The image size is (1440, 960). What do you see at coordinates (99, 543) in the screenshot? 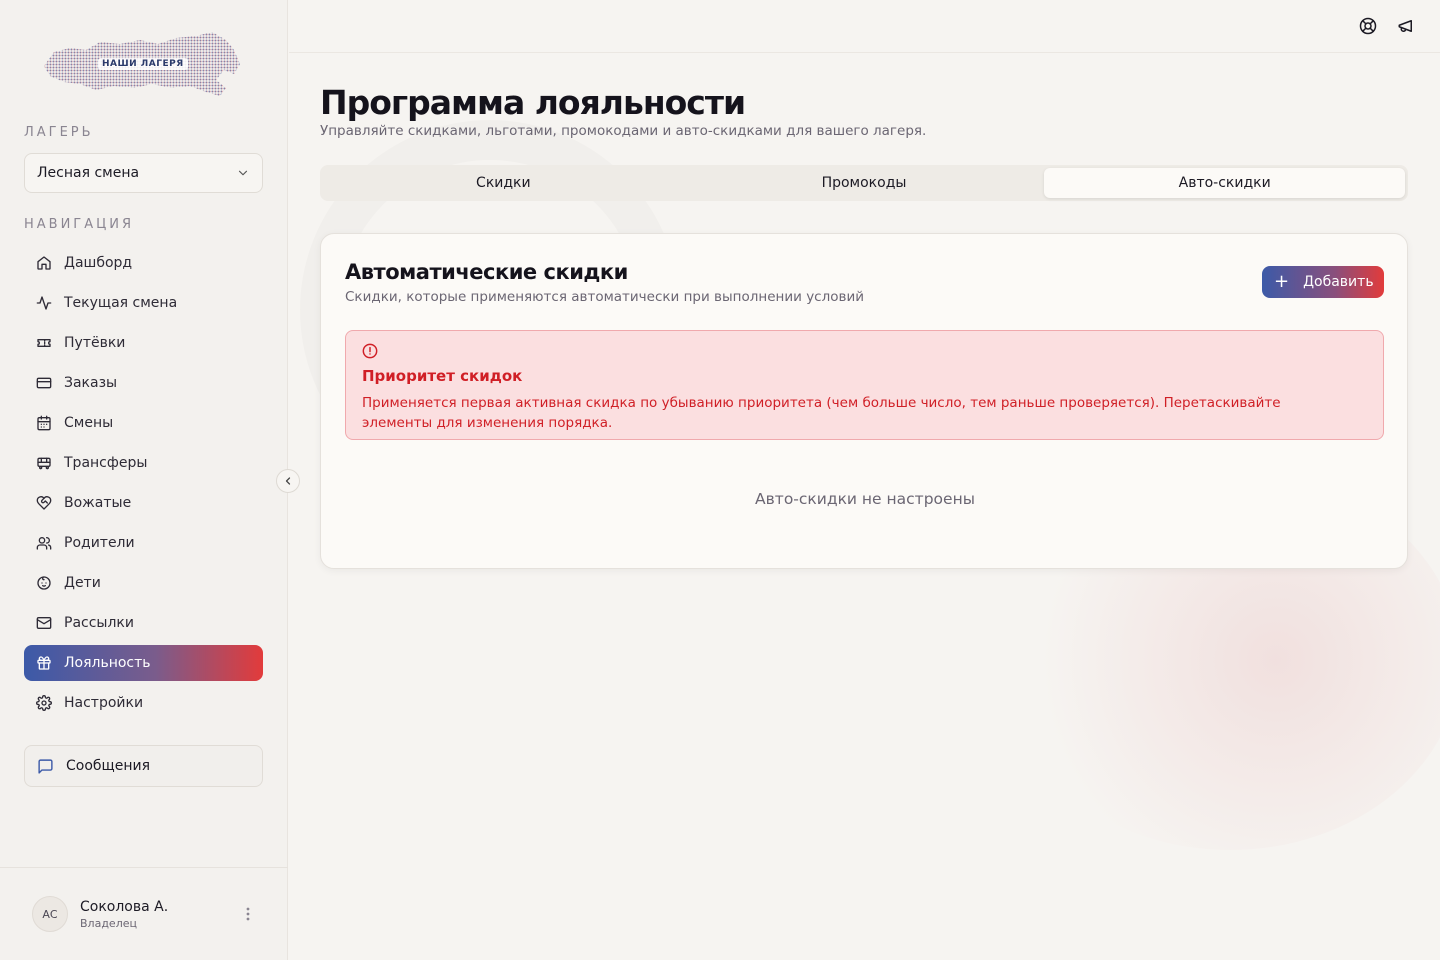
I see `sidebar-item-label: Родители` at bounding box center [99, 543].